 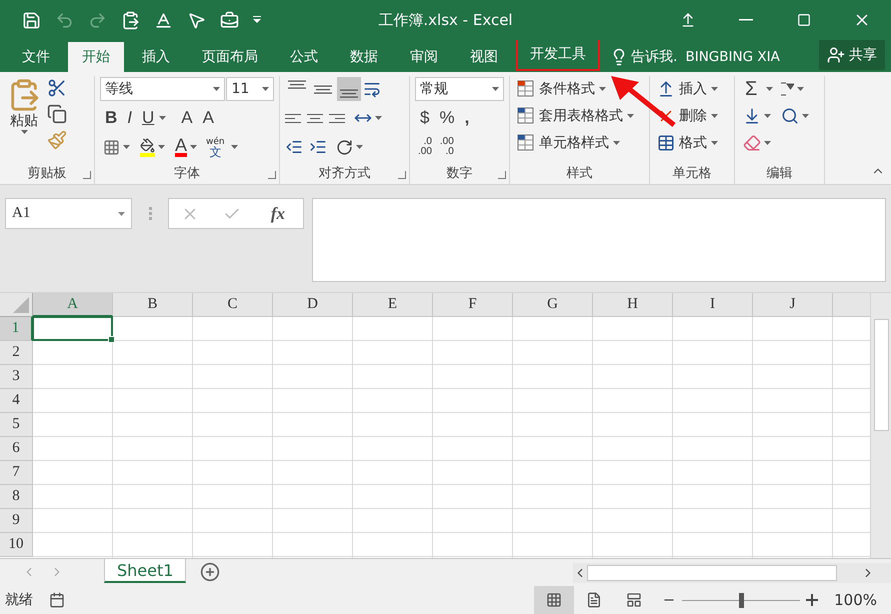 What do you see at coordinates (855, 600) in the screenshot?
I see `zoom-percent: 100%` at bounding box center [855, 600].